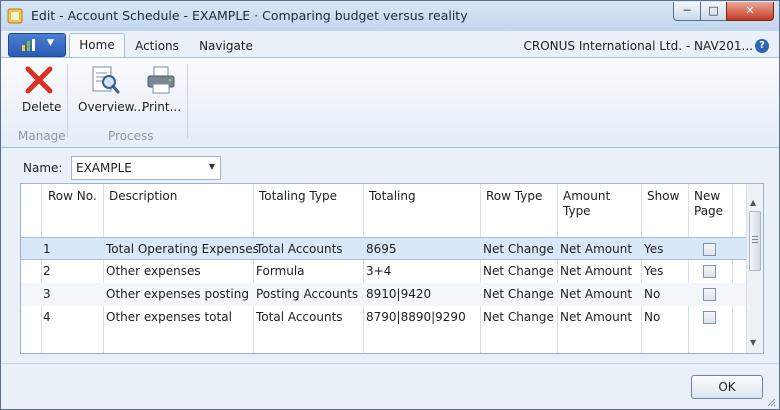 The image size is (780, 410). Describe the element at coordinates (392, 196) in the screenshot. I see `column-header-totaling: Totaling` at that location.